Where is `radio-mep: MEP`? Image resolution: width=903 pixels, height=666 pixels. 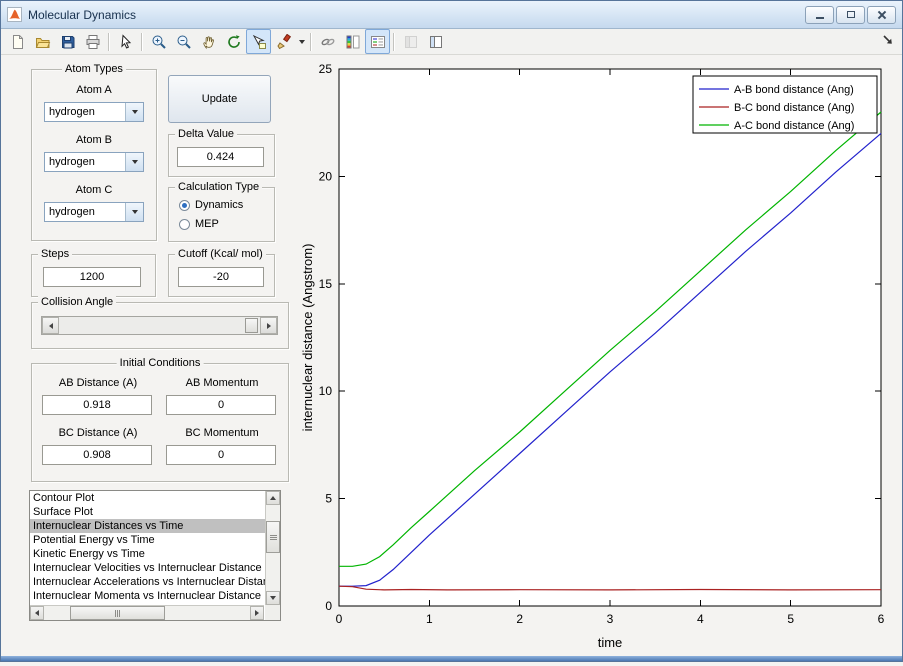 radio-mep: MEP is located at coordinates (199, 224).